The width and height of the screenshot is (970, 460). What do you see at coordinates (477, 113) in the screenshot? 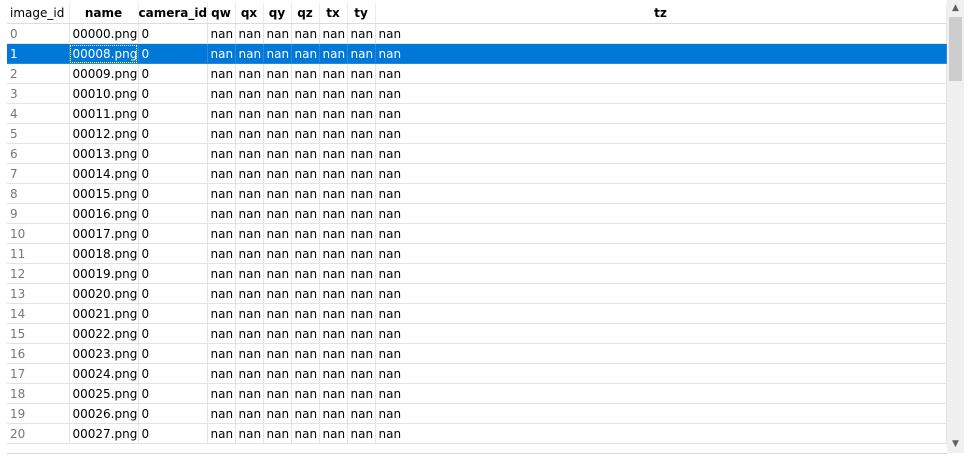
I see `table-row: 4 00011.png 0 nan nan nan nan nan nan nan` at bounding box center [477, 113].